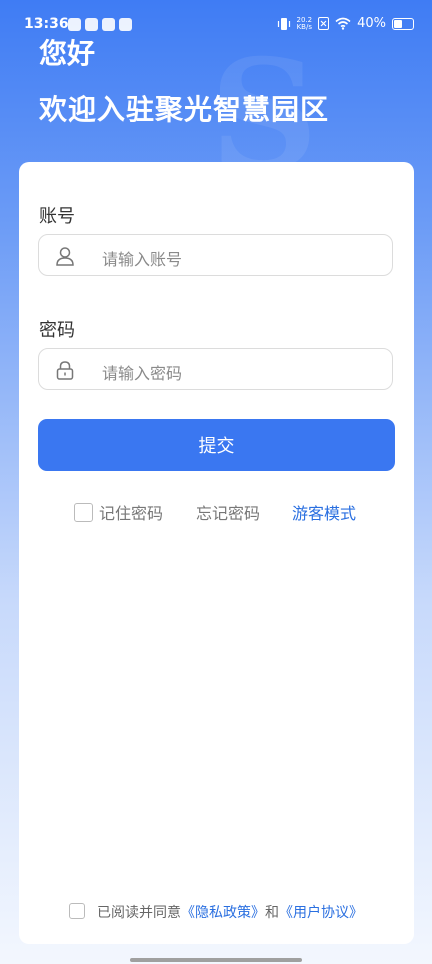  I want to click on wifi-icon, so click(343, 23).